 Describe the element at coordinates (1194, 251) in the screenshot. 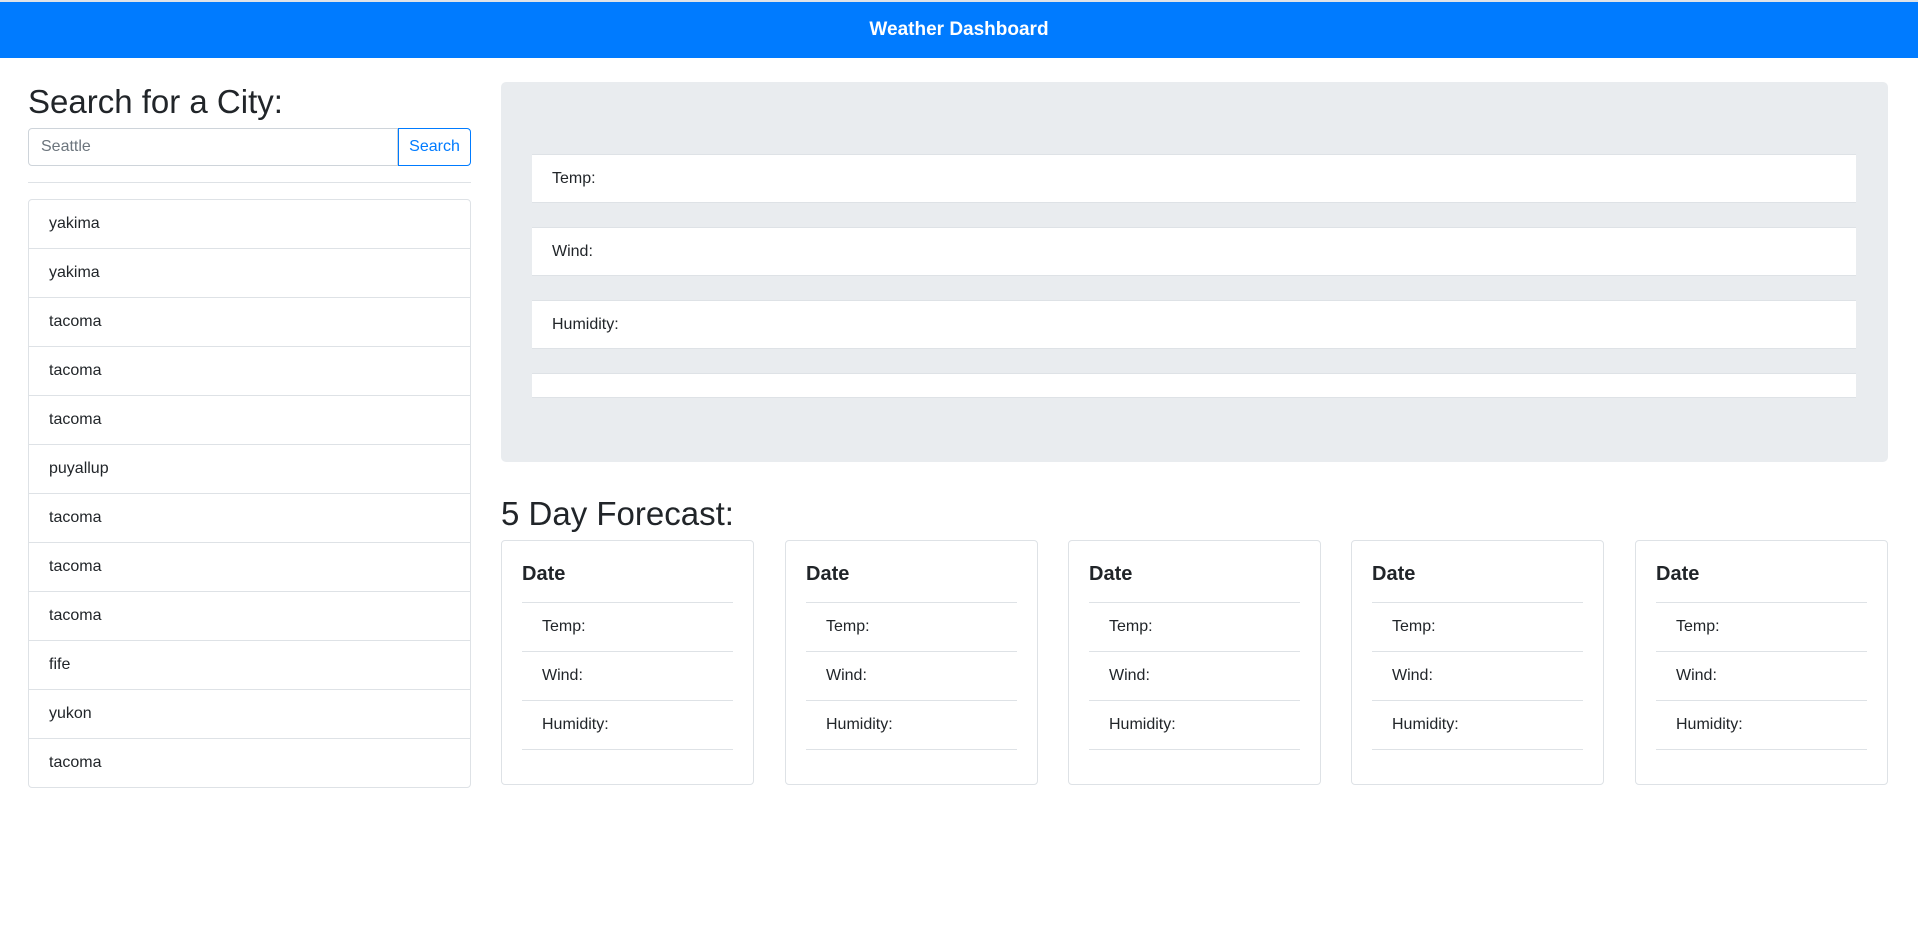

I see `current-wind: Wind:` at that location.